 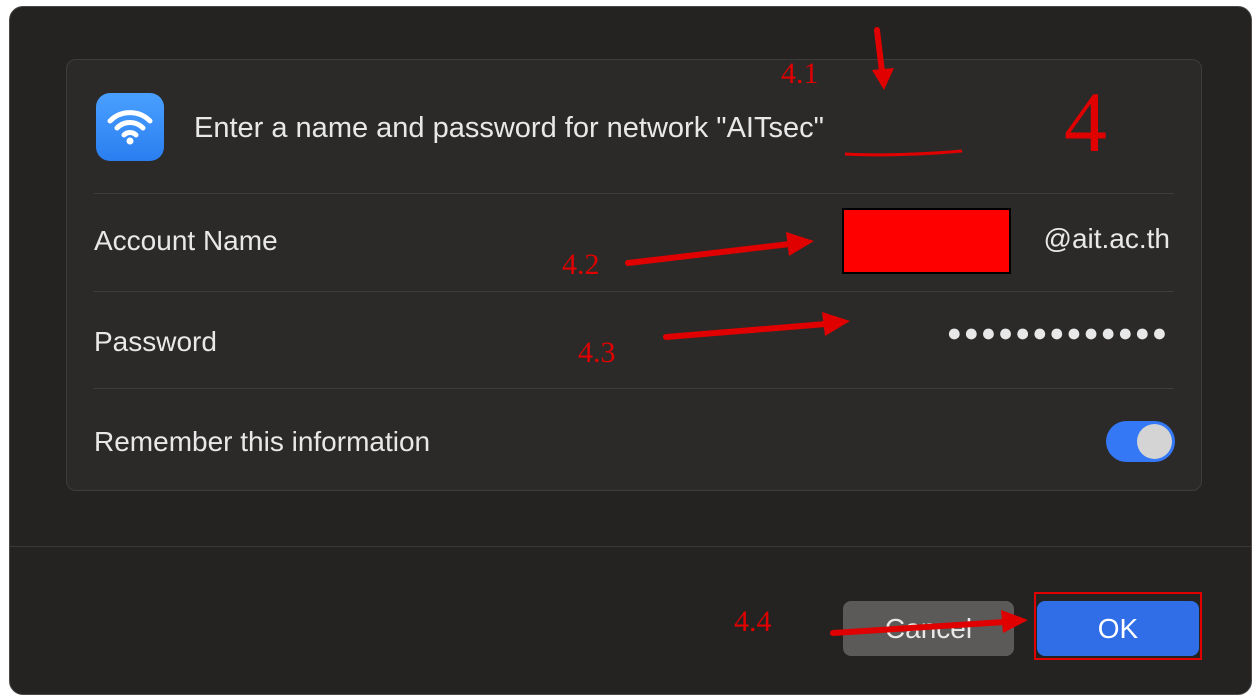 I want to click on step-label: 4.1, so click(x=800, y=73).